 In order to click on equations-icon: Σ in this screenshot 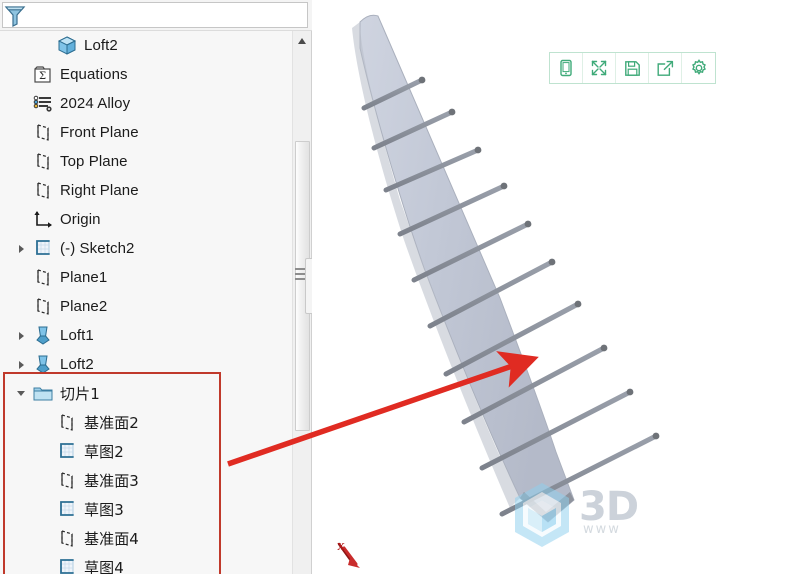, I will do `click(43, 75)`.